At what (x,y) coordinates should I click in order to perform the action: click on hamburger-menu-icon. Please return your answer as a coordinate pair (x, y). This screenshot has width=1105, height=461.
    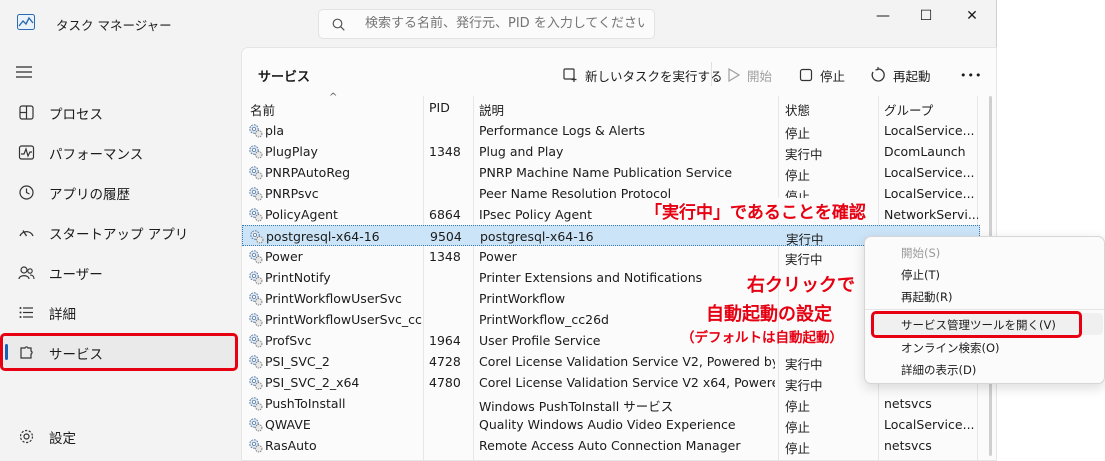
    Looking at the image, I should click on (24, 72).